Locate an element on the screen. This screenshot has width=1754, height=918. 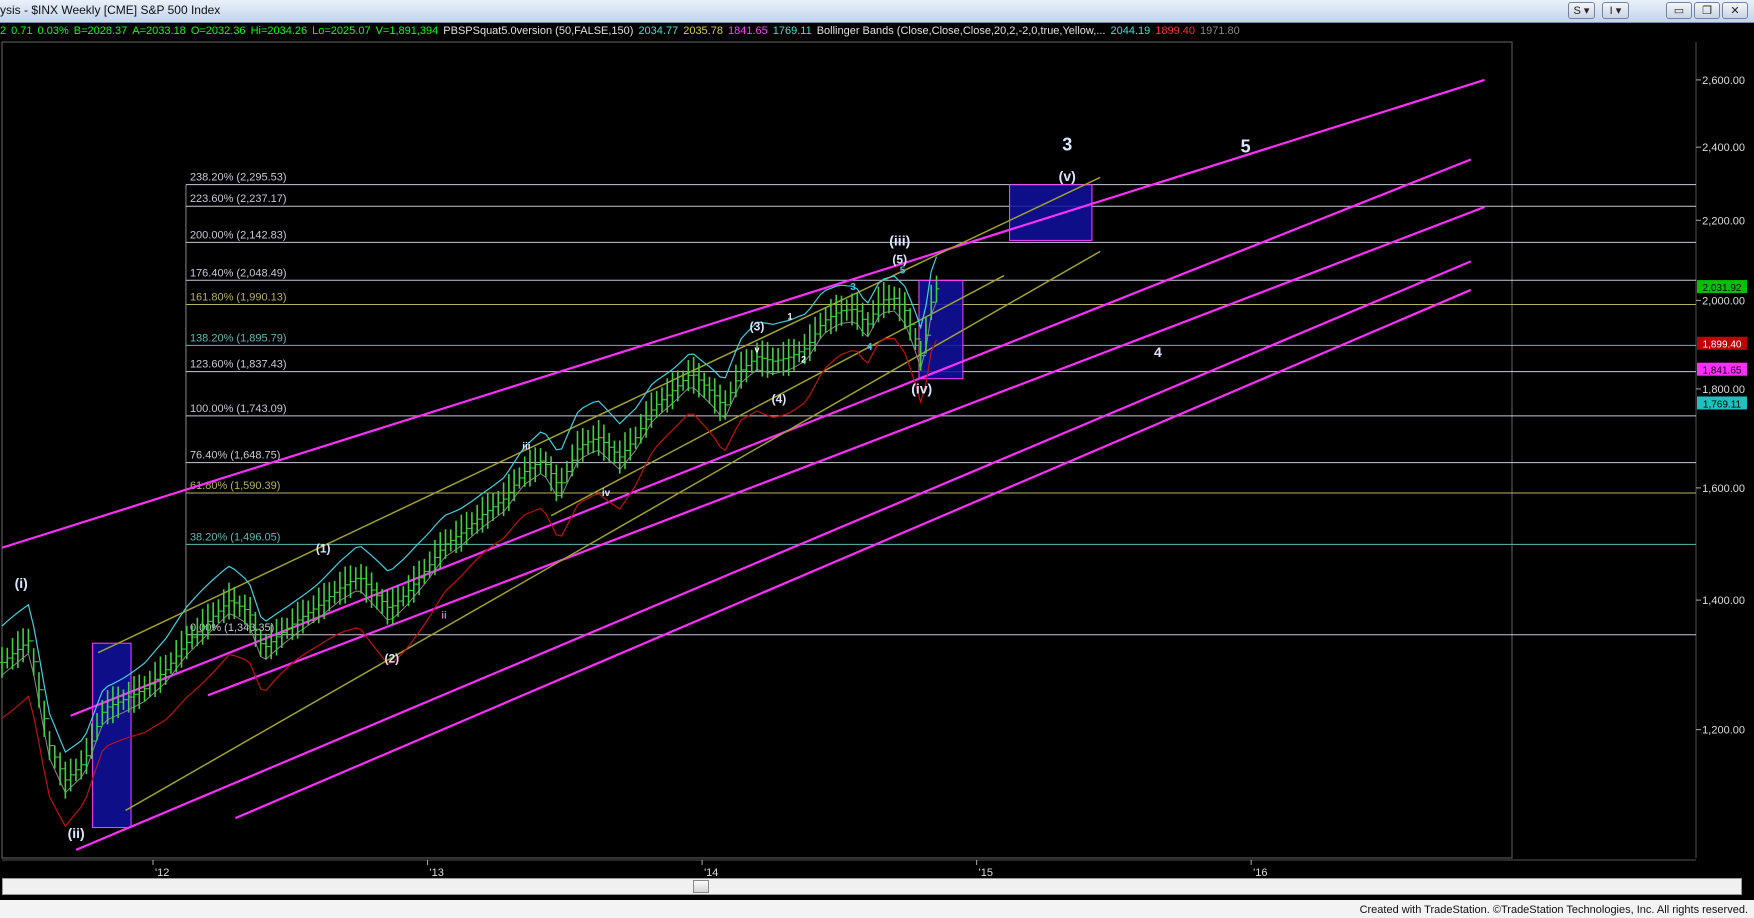
wave-label-4: iii is located at coordinates (526, 446).